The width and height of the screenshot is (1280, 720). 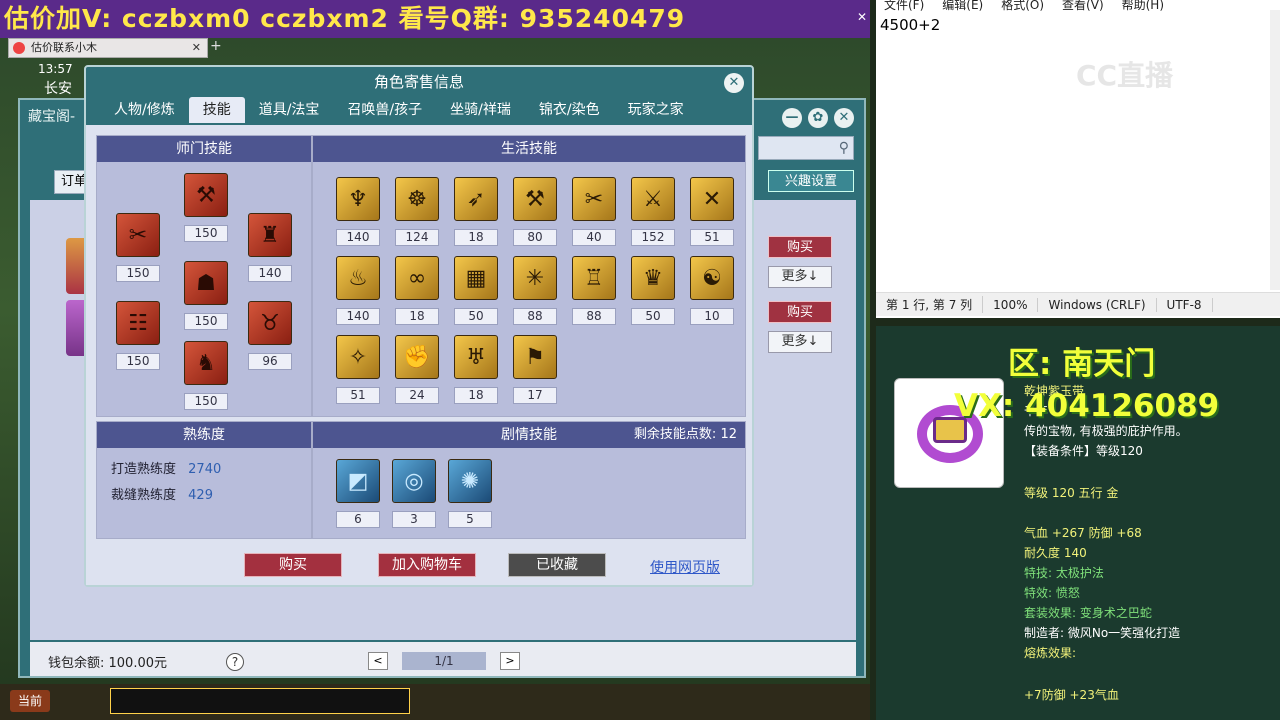 What do you see at coordinates (910, 25) in the screenshot?
I see `notepad-text-area: 4500+2` at bounding box center [910, 25].